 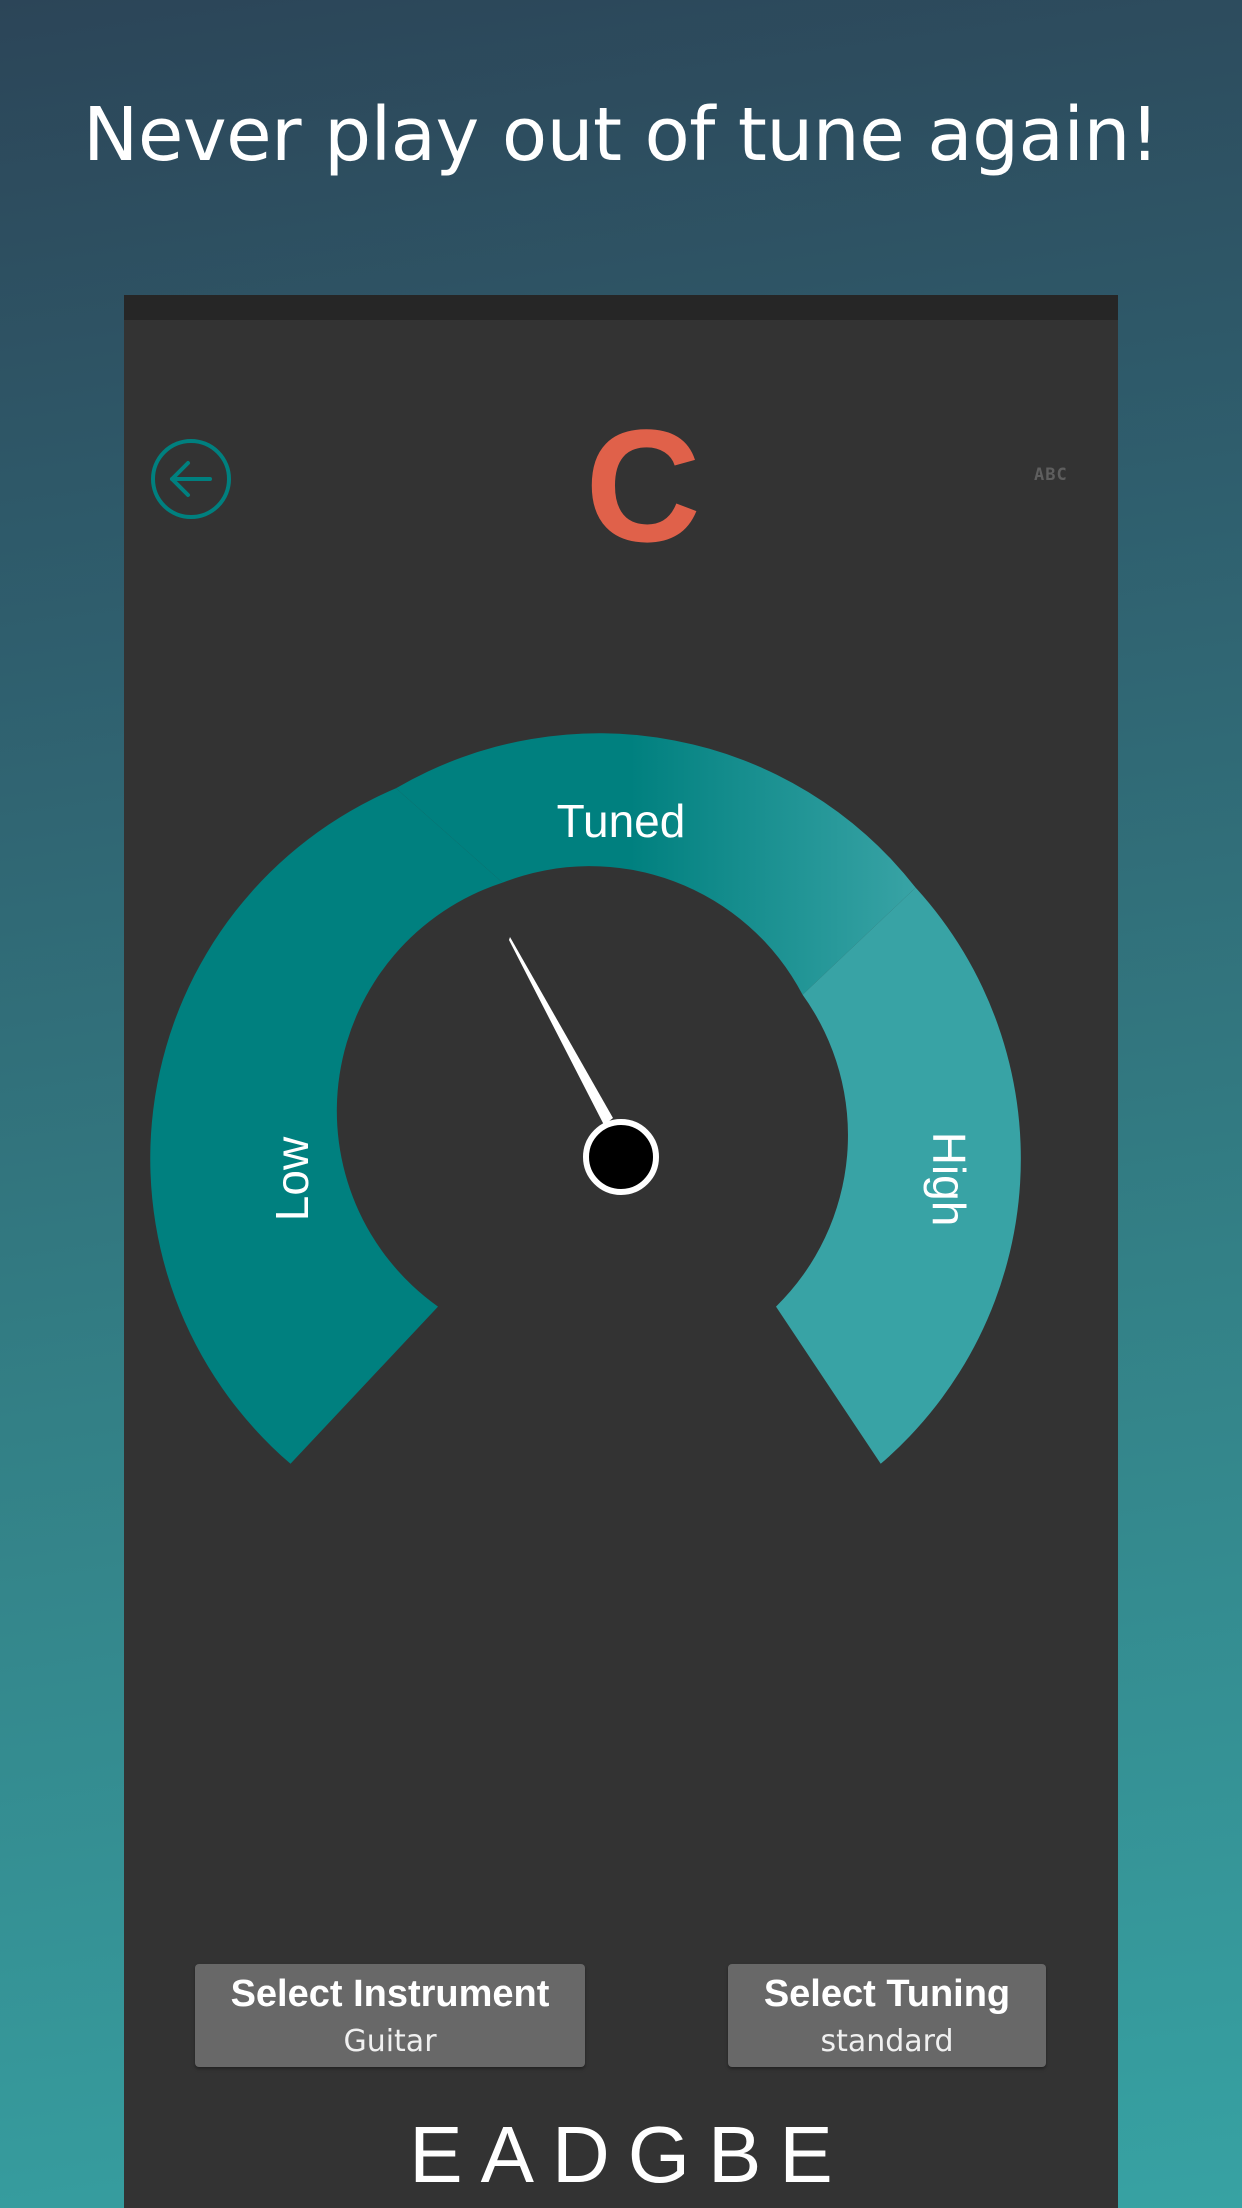 What do you see at coordinates (390, 2015) in the screenshot?
I see `select-instrument-button: Select Instrument Guitar` at bounding box center [390, 2015].